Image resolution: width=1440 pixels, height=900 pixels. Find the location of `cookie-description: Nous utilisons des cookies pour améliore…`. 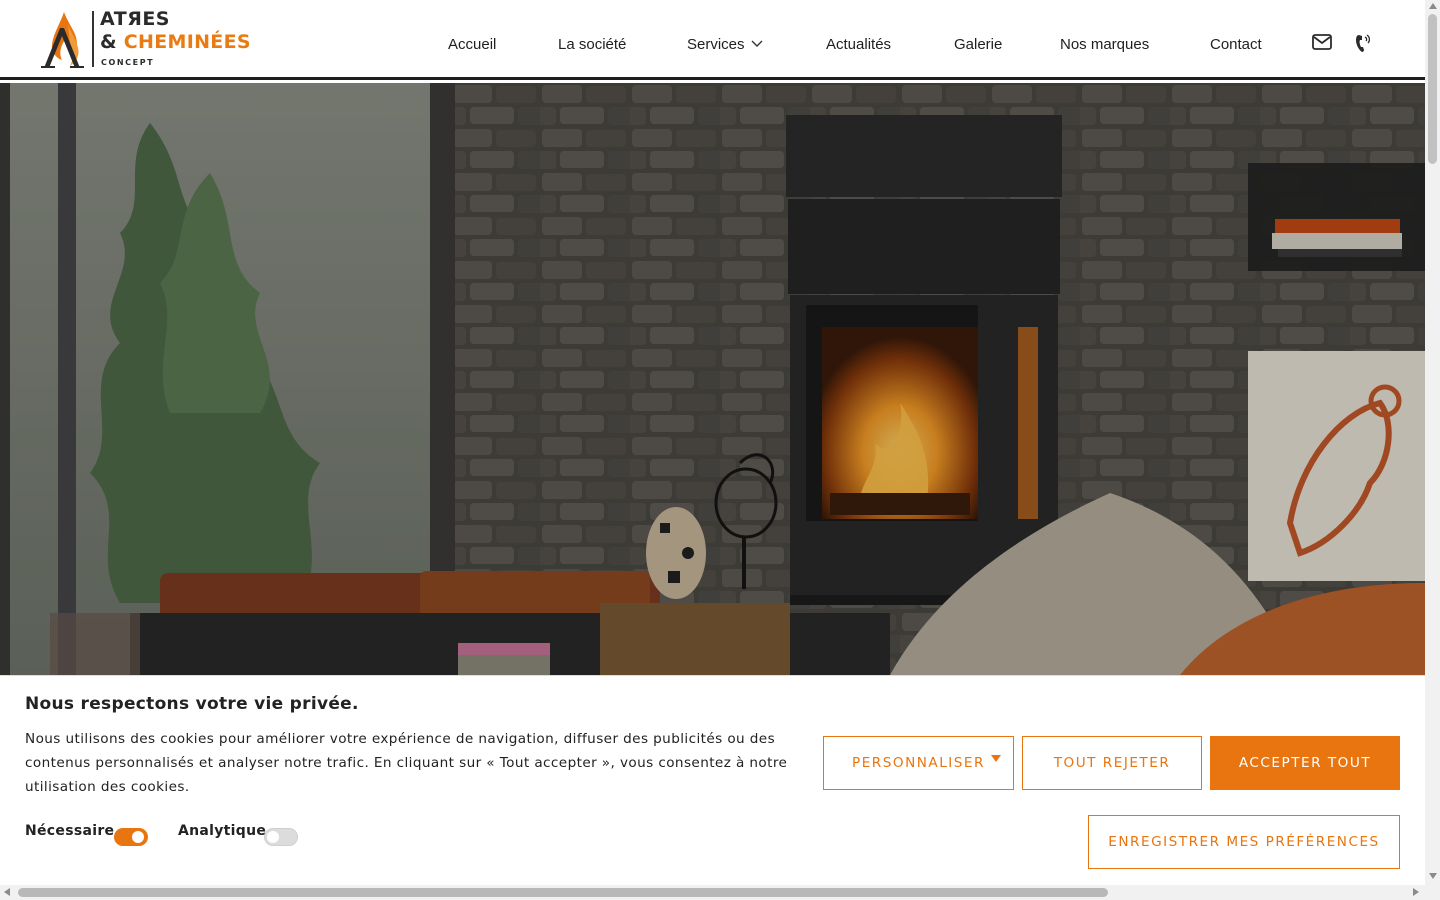

cookie-description: Nous utilisons des cookies pour améliore… is located at coordinates (406, 763).